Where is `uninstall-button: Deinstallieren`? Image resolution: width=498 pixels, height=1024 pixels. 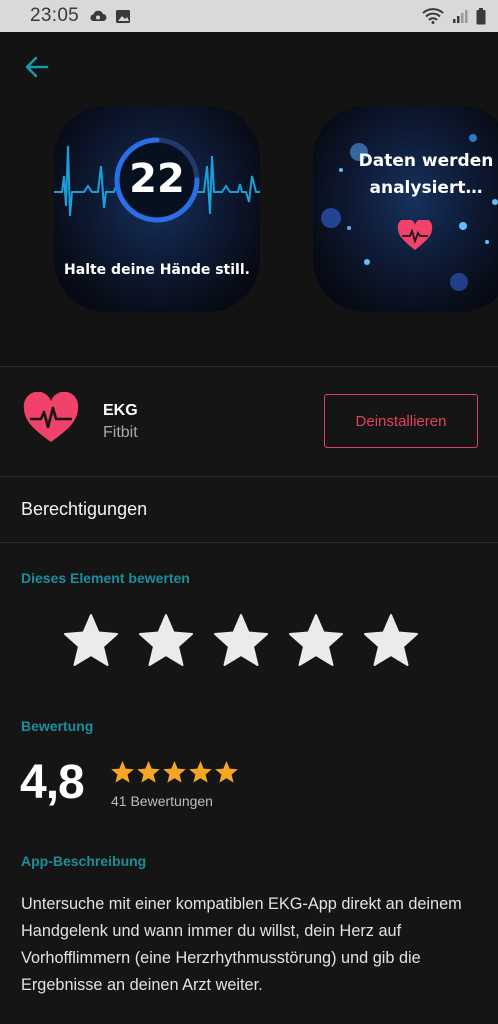
uninstall-button: Deinstallieren is located at coordinates (401, 421).